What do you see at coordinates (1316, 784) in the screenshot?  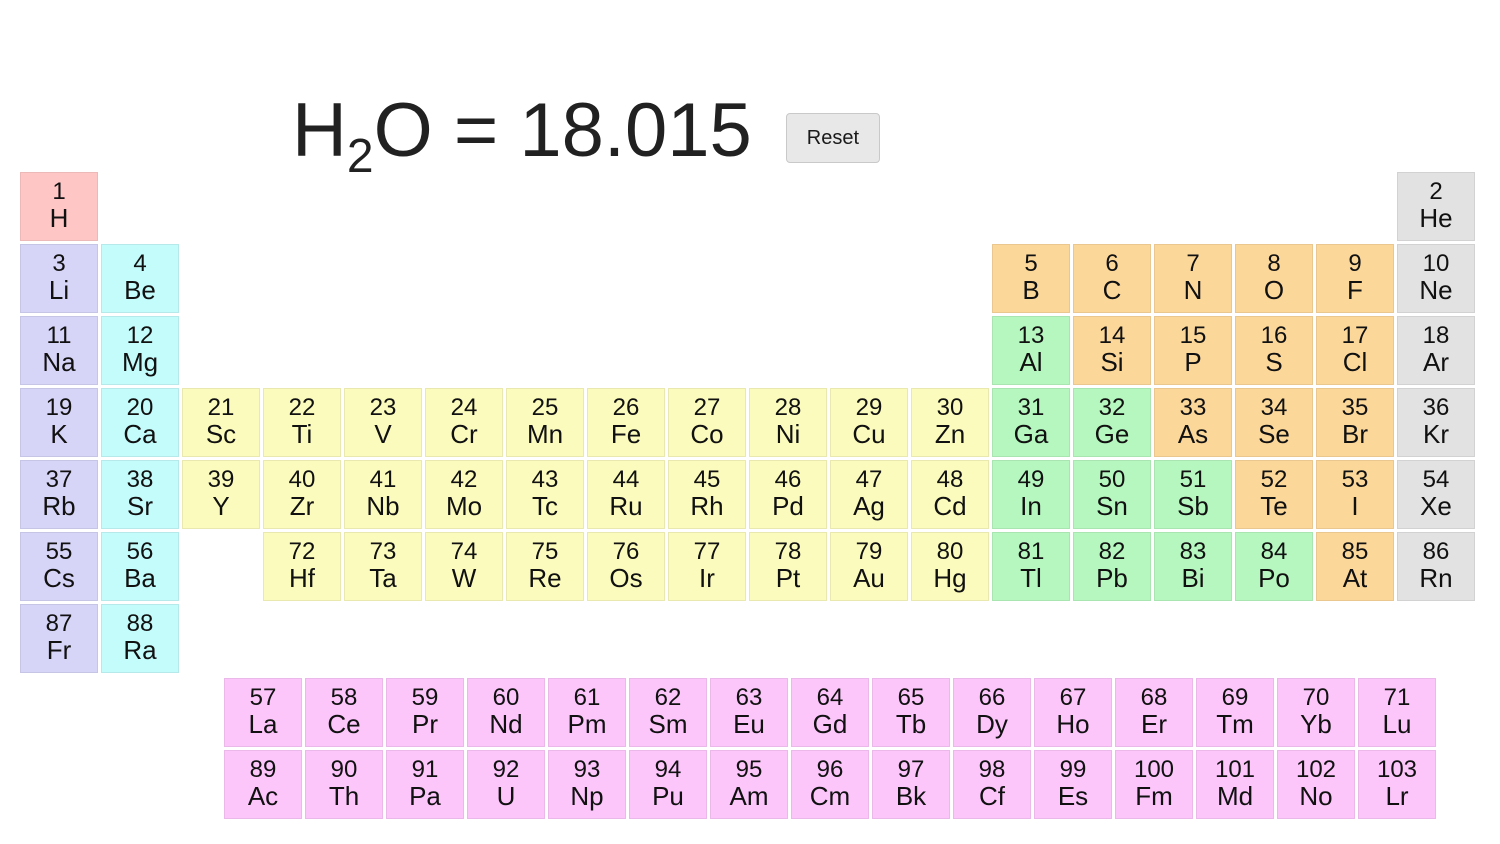 I see `element-cell-no: 102 No` at bounding box center [1316, 784].